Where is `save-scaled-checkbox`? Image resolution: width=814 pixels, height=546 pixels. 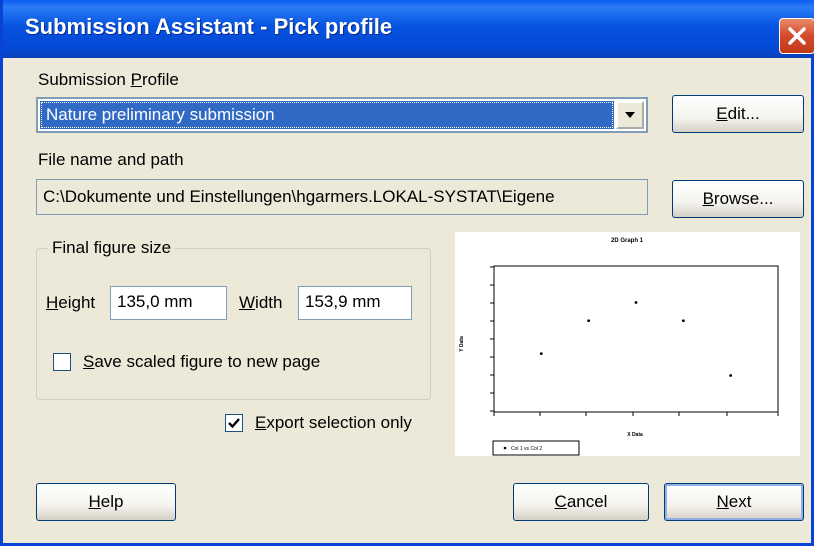
save-scaled-checkbox is located at coordinates (62, 362).